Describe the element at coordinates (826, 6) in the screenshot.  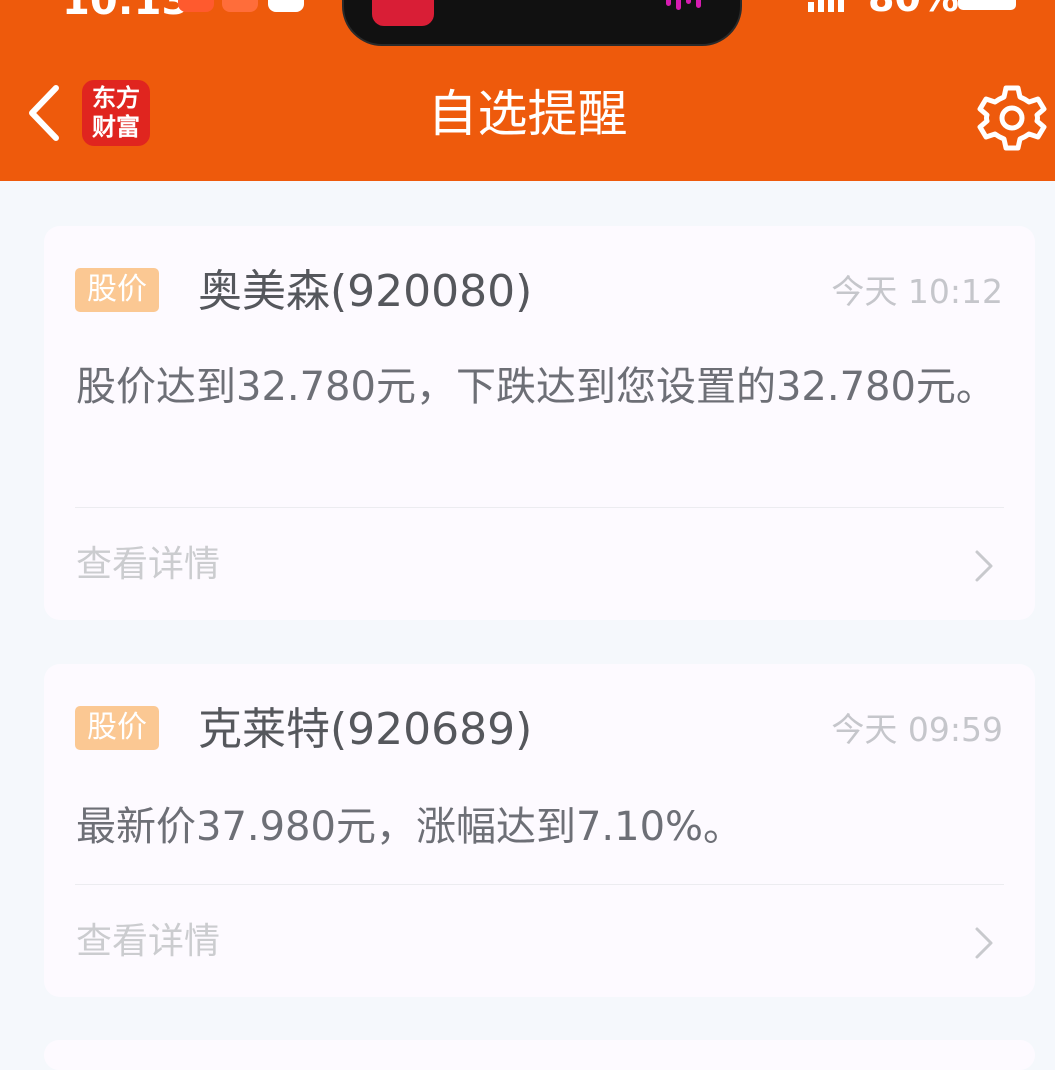
I see `signal-icon` at that location.